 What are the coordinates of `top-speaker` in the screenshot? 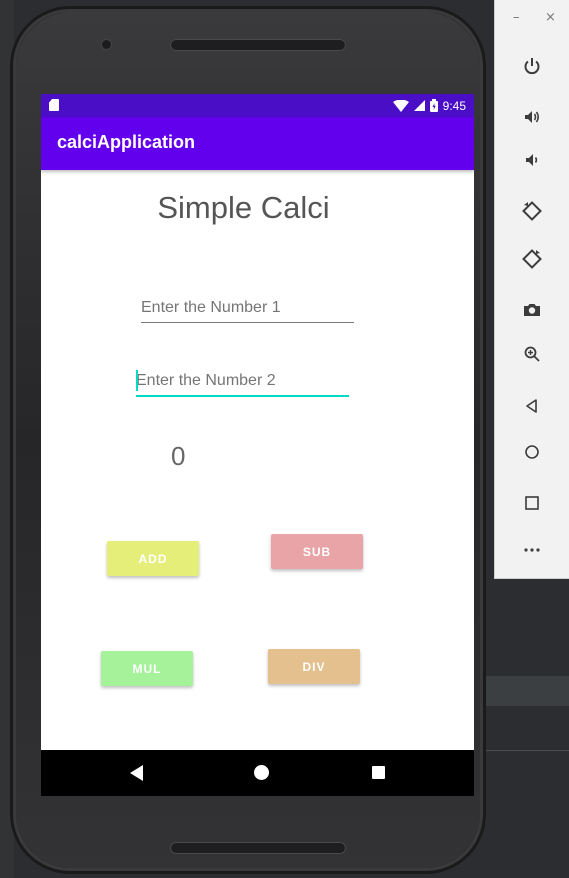 It's located at (258, 45).